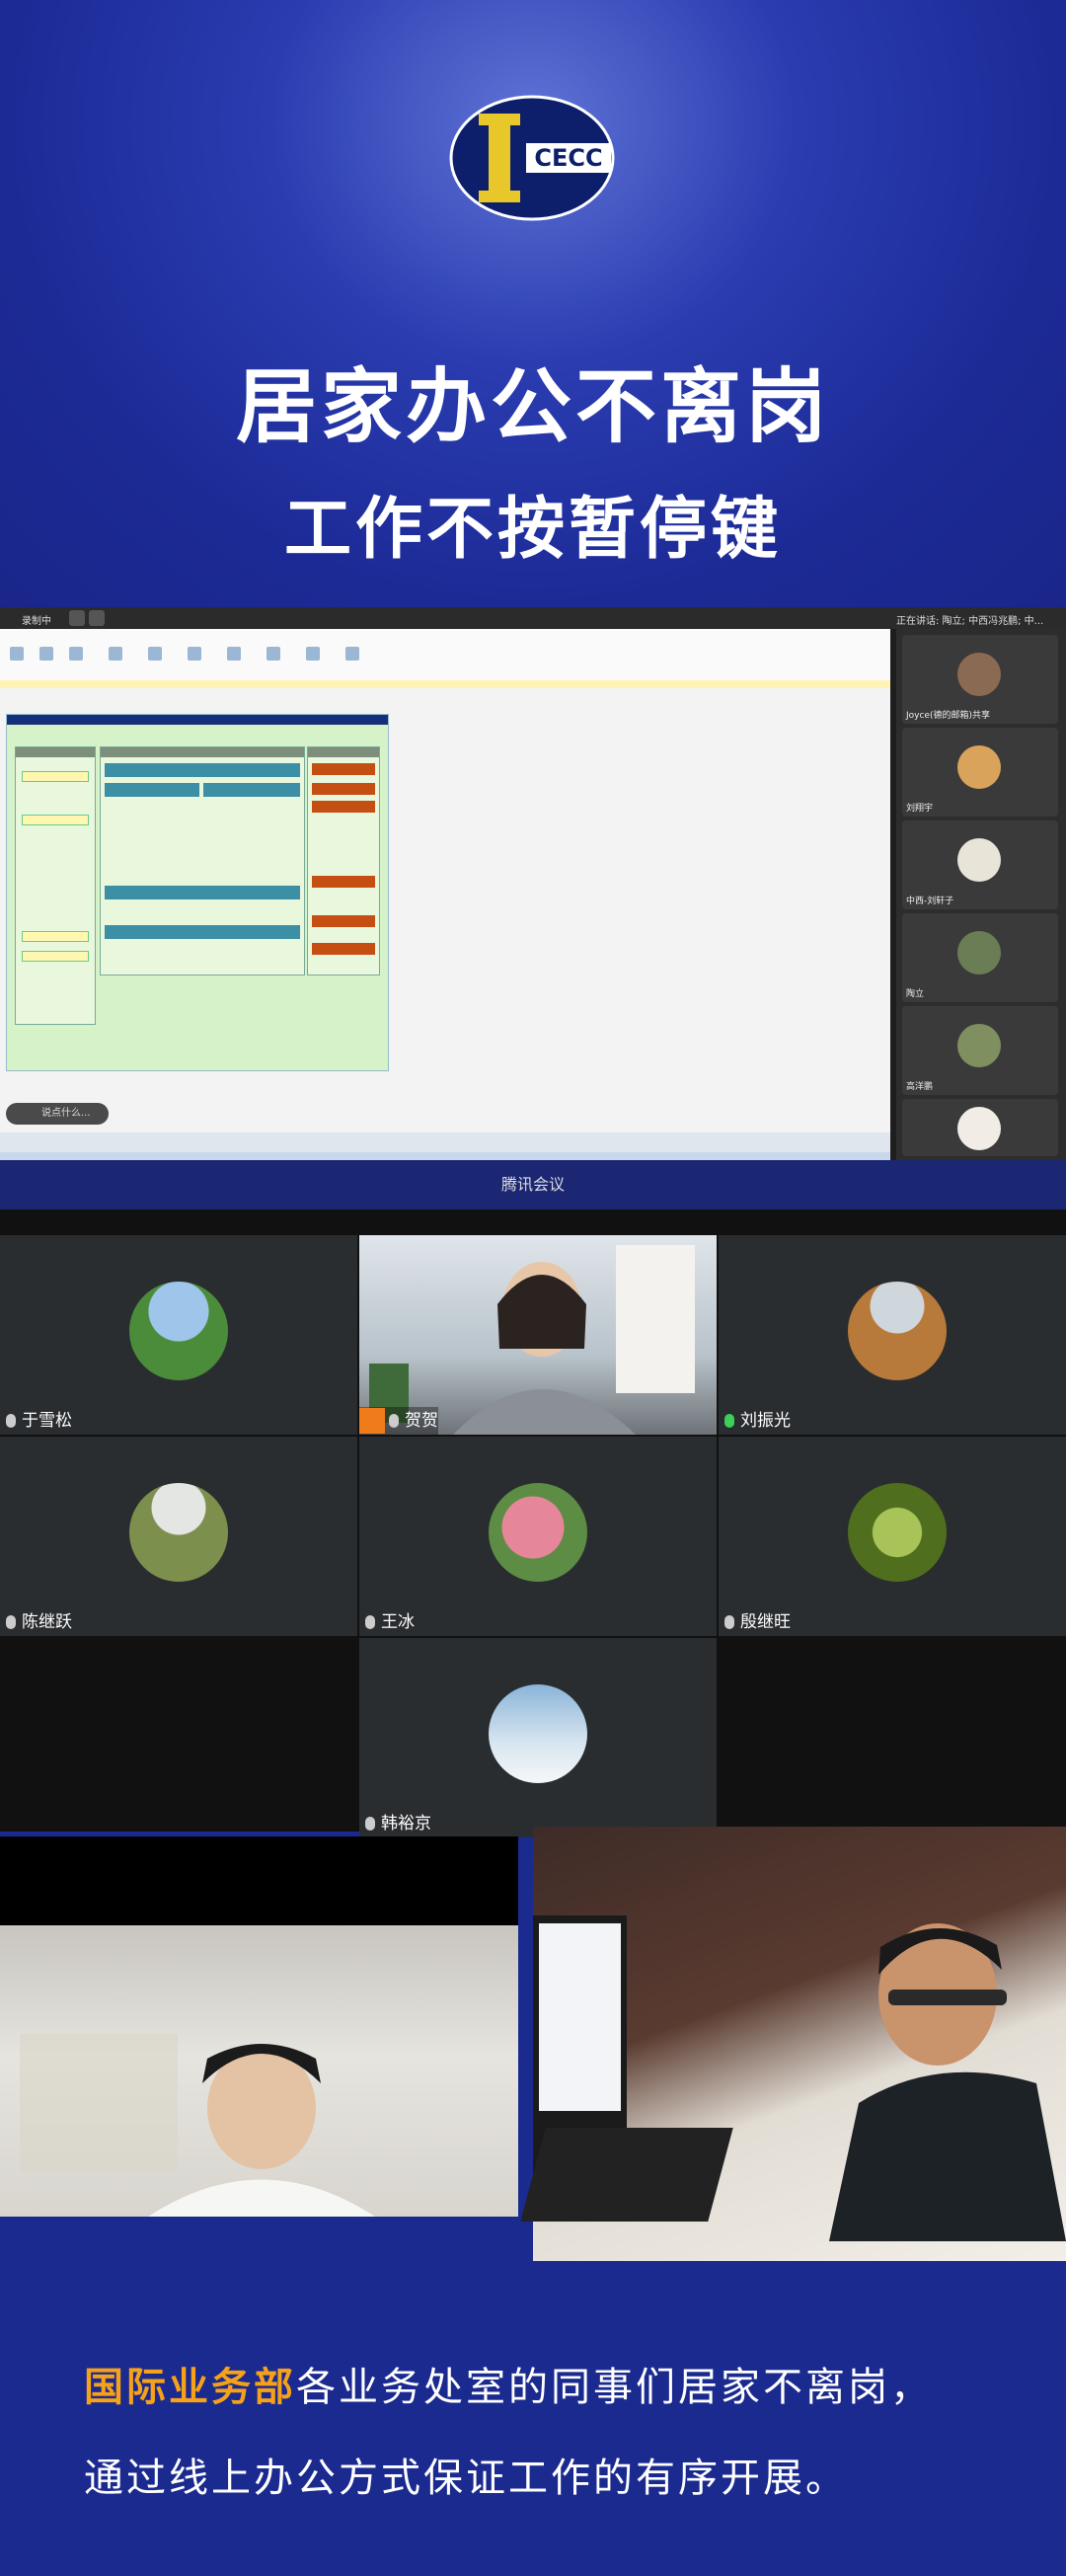 The width and height of the screenshot is (1066, 2576). What do you see at coordinates (259, 1880) in the screenshot?
I see `photo-black-band` at bounding box center [259, 1880].